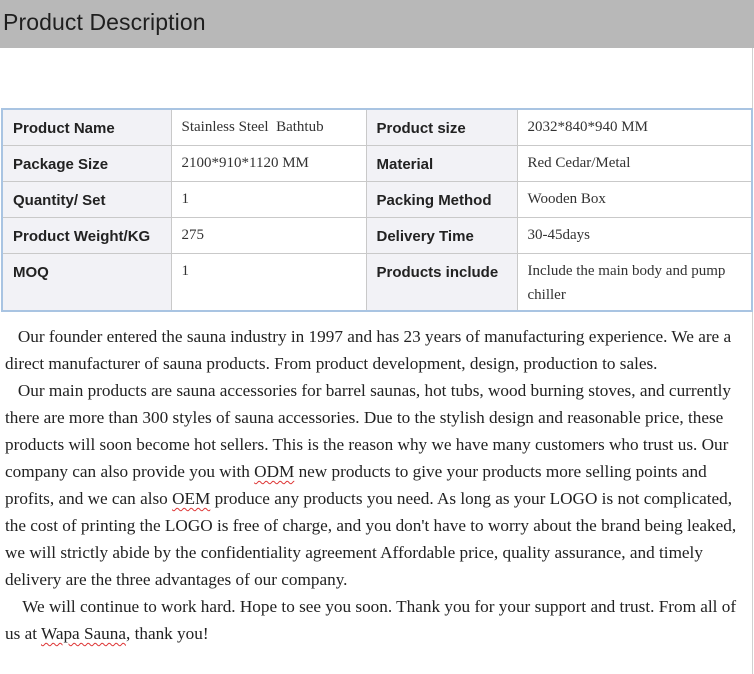 This screenshot has height=674, width=754. I want to click on spec-label: Package Size, so click(86, 163).